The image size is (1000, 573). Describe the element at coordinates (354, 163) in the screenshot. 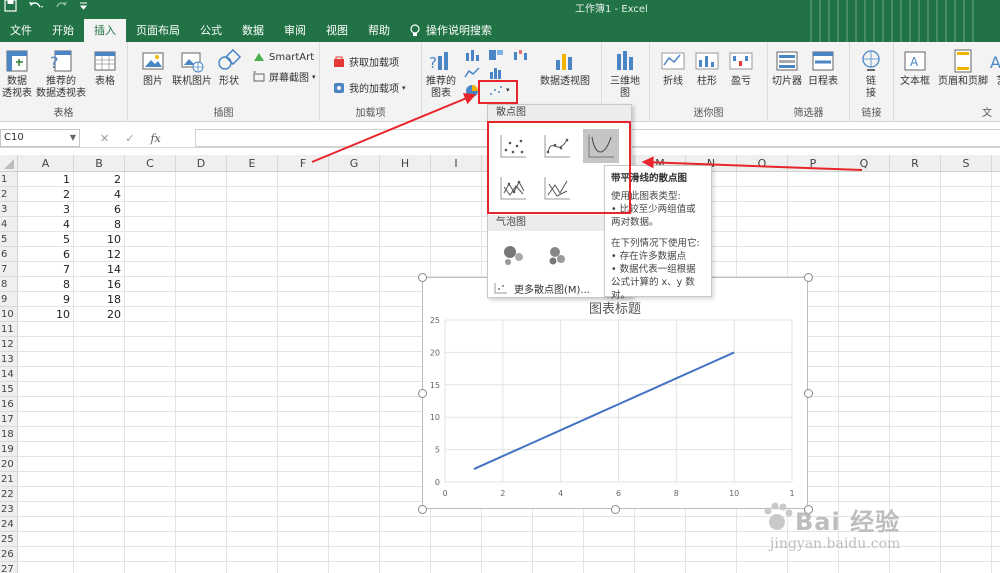

I see `column-header-g: G` at that location.